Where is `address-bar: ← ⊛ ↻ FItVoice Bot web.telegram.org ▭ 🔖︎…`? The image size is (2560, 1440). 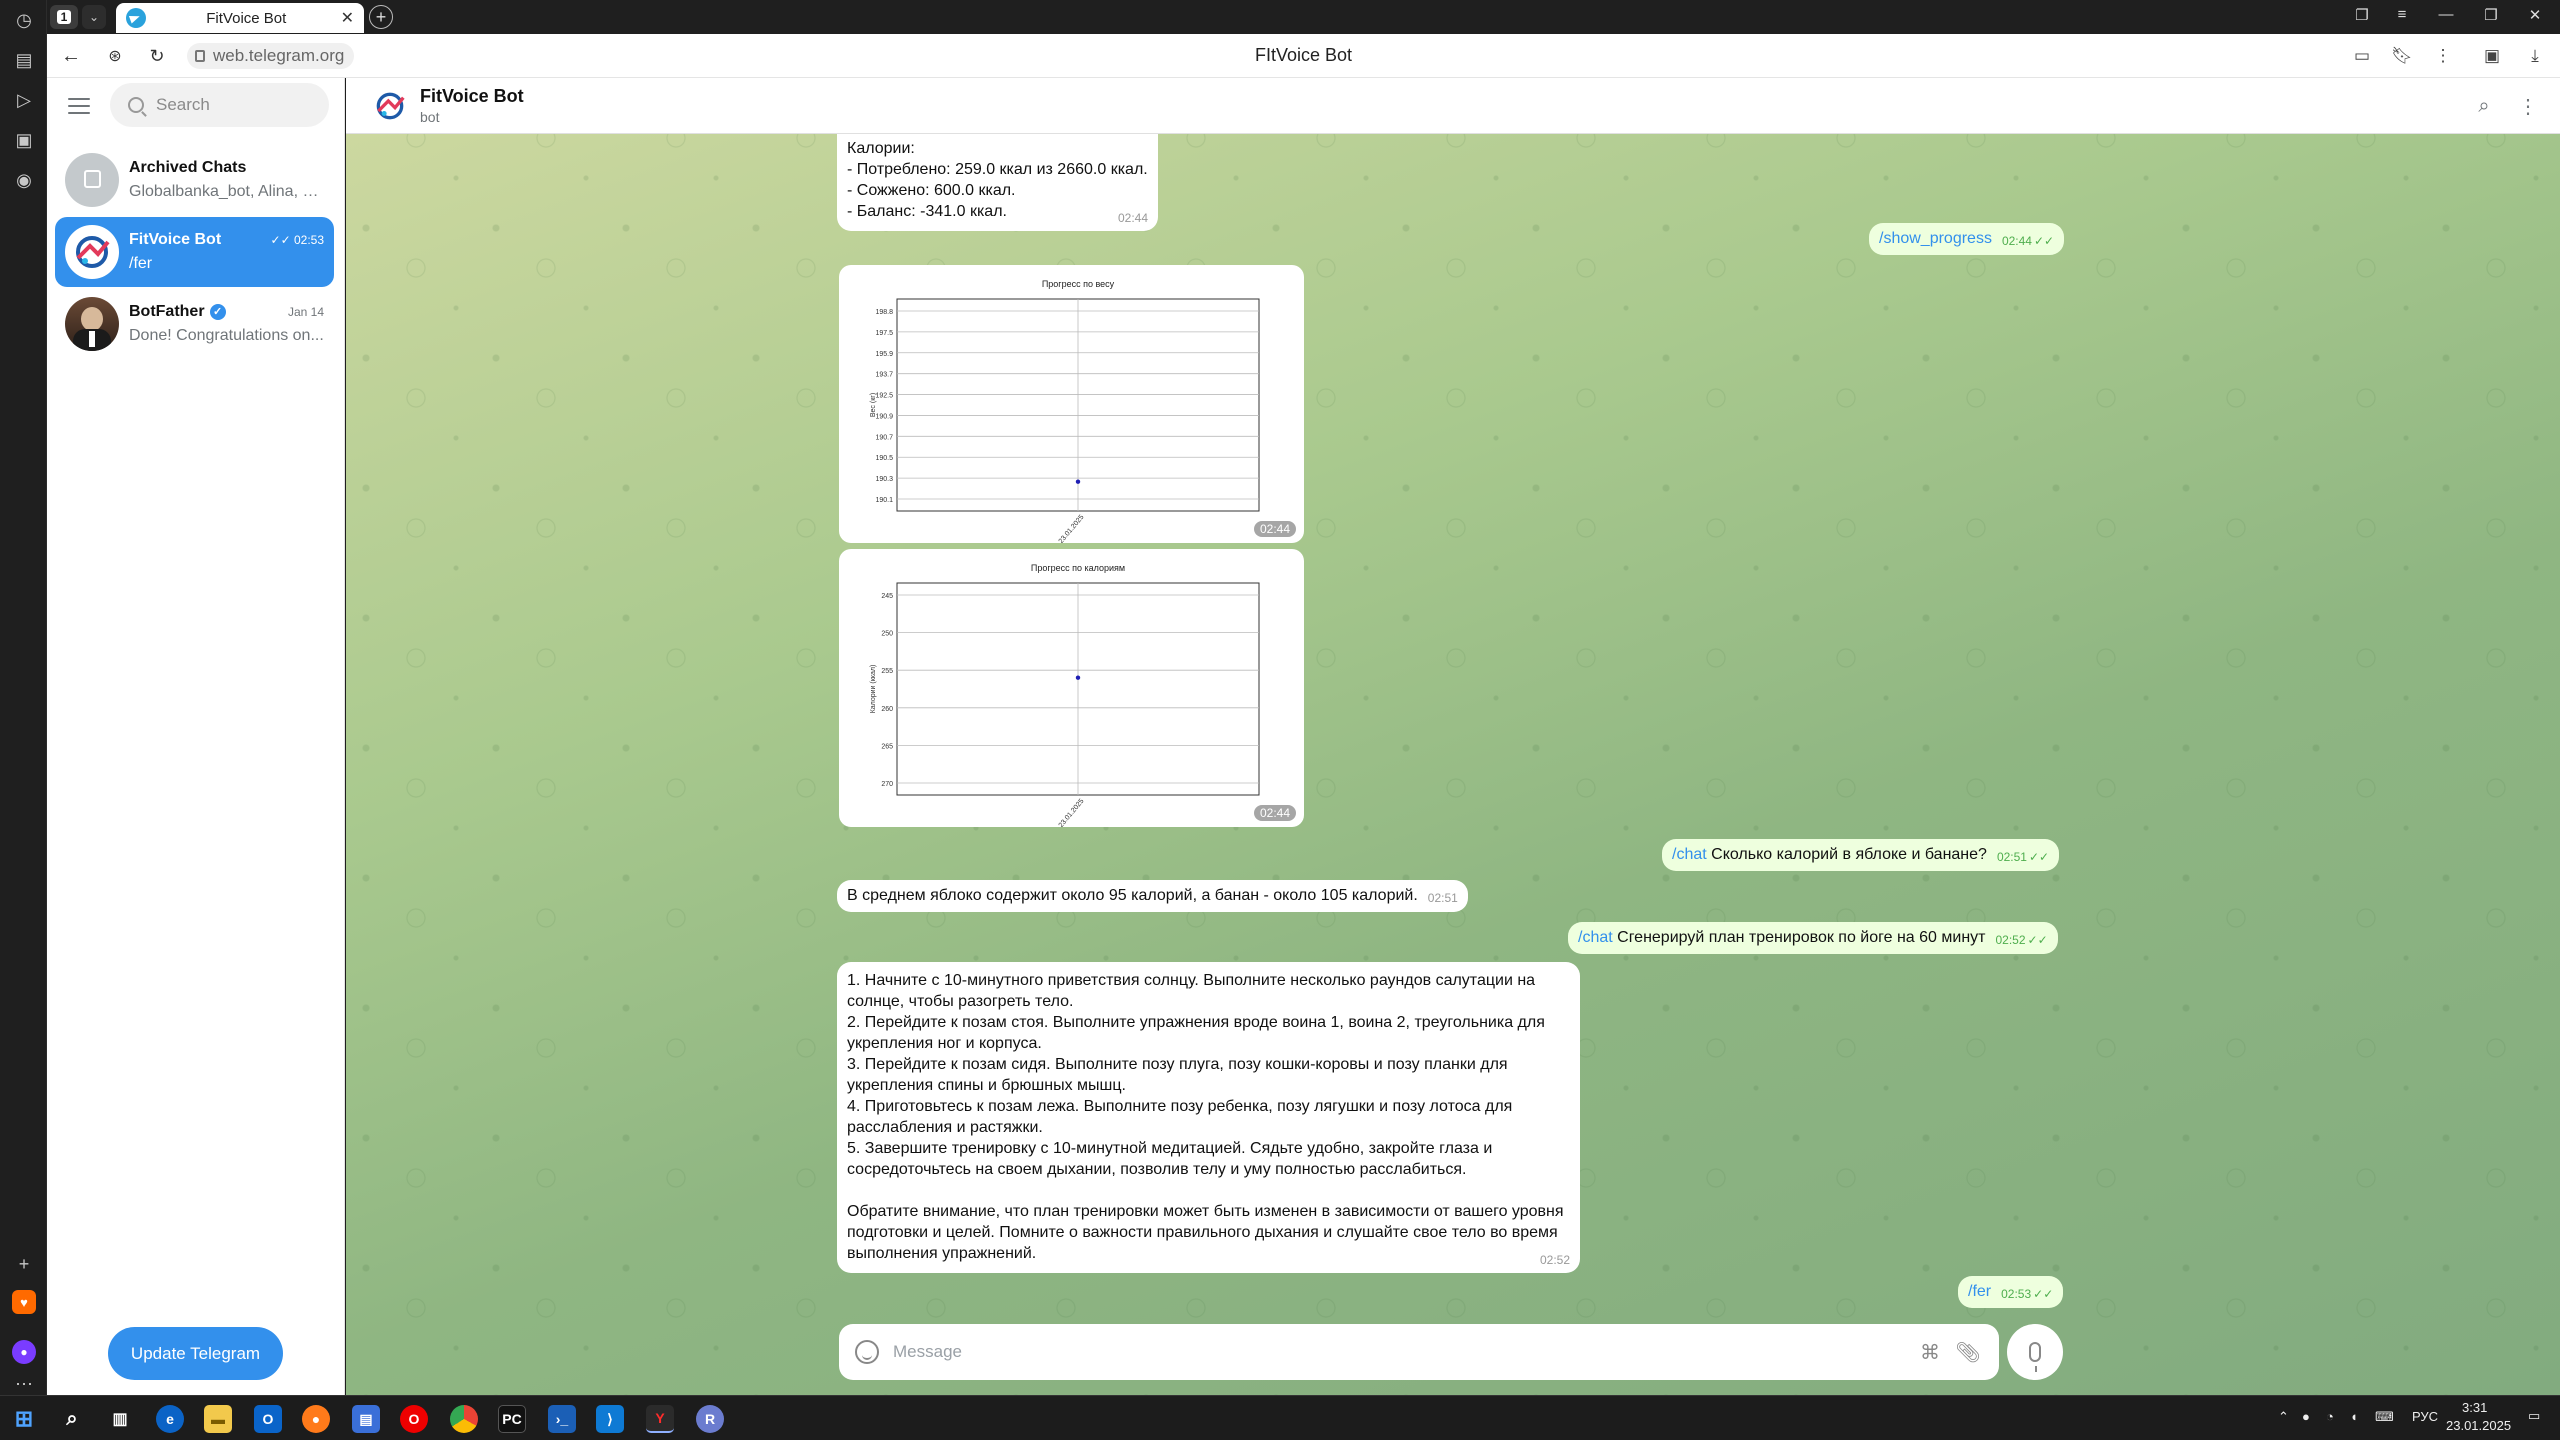
address-bar: ← ⊛ ↻ FItVoice Bot web.telegram.org ▭ 🔖︎… is located at coordinates (1303, 56).